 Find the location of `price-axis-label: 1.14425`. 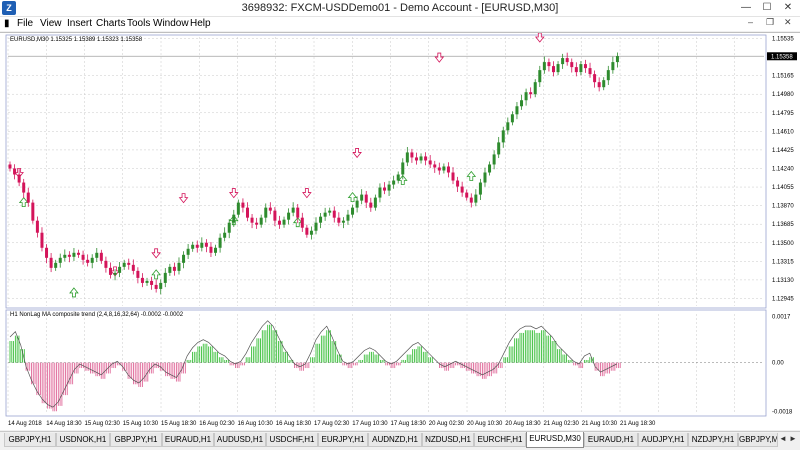

price-axis-label: 1.14425 is located at coordinates (783, 151).